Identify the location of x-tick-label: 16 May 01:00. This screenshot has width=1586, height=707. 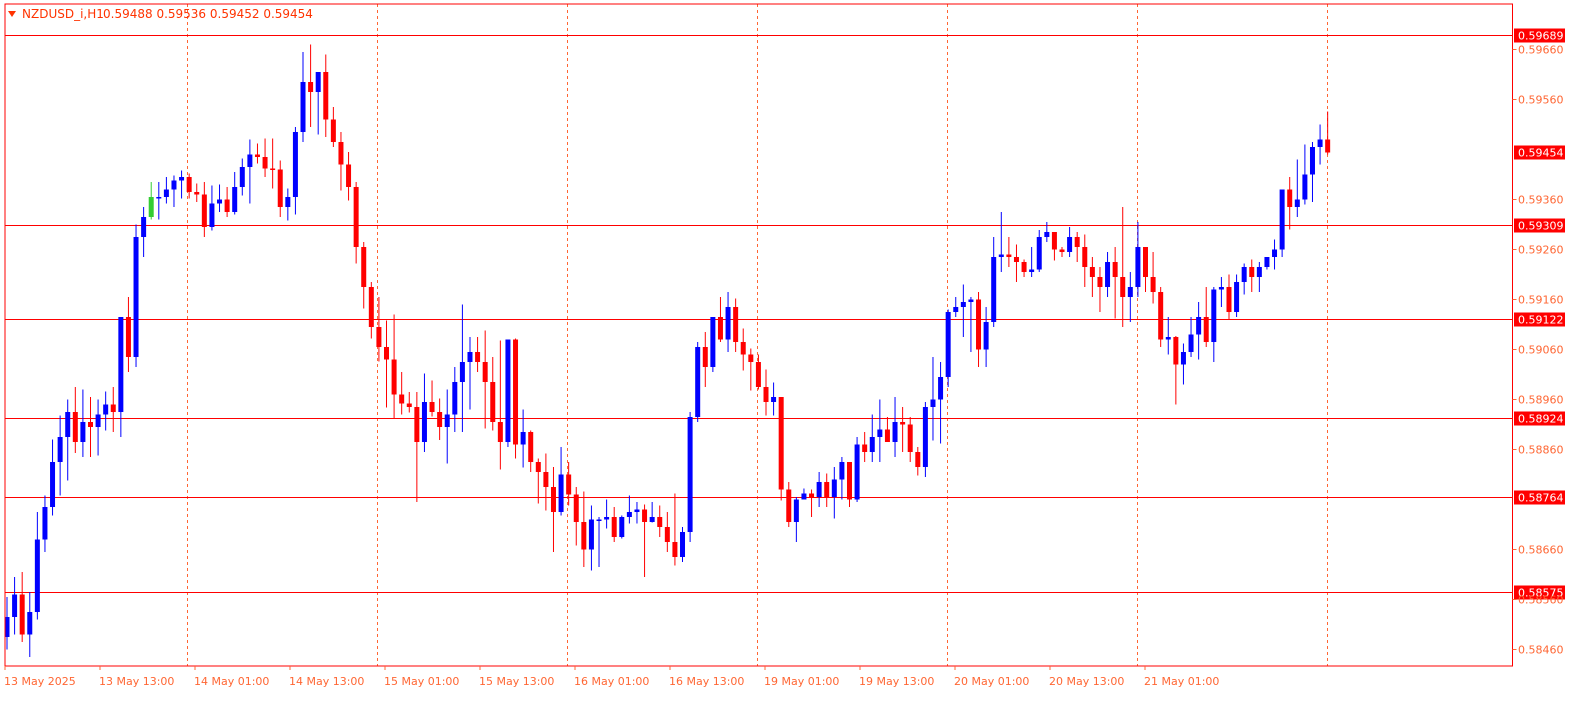
(611, 681).